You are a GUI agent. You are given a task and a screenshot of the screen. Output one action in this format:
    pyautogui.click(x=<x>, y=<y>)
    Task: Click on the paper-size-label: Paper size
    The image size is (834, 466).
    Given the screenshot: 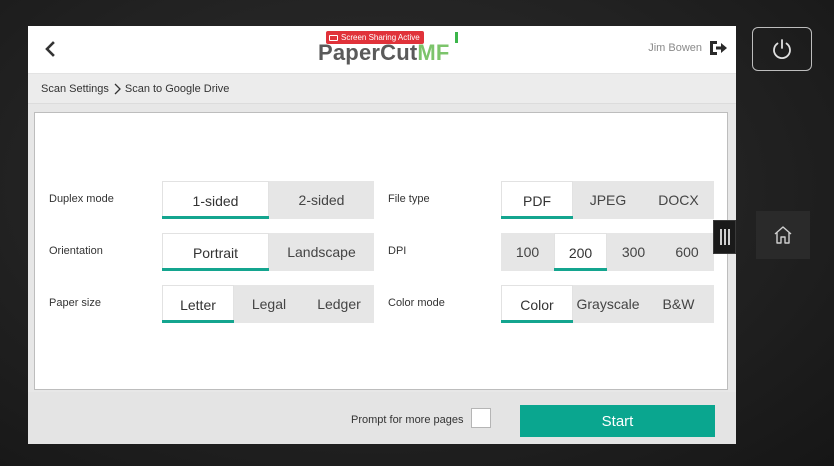 What is the action you would take?
    pyautogui.click(x=75, y=303)
    